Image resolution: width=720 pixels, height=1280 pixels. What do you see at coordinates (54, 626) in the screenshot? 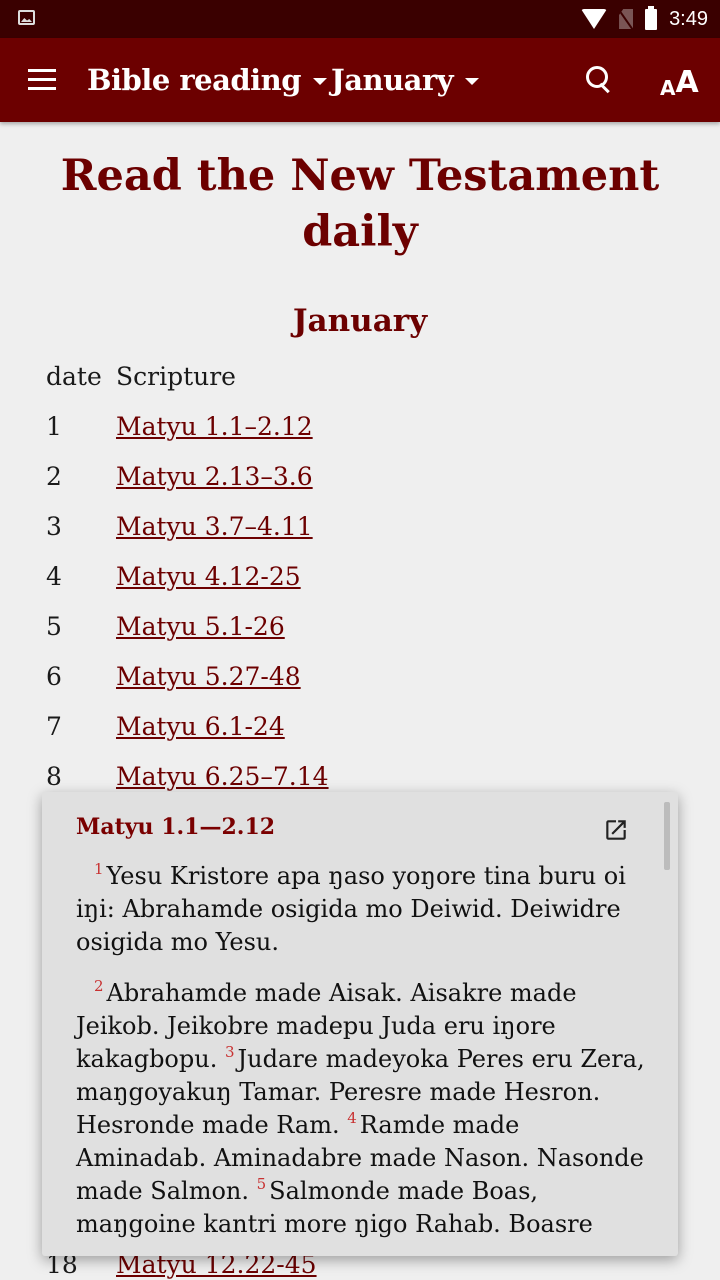
I see `row-date: 5` at bounding box center [54, 626].